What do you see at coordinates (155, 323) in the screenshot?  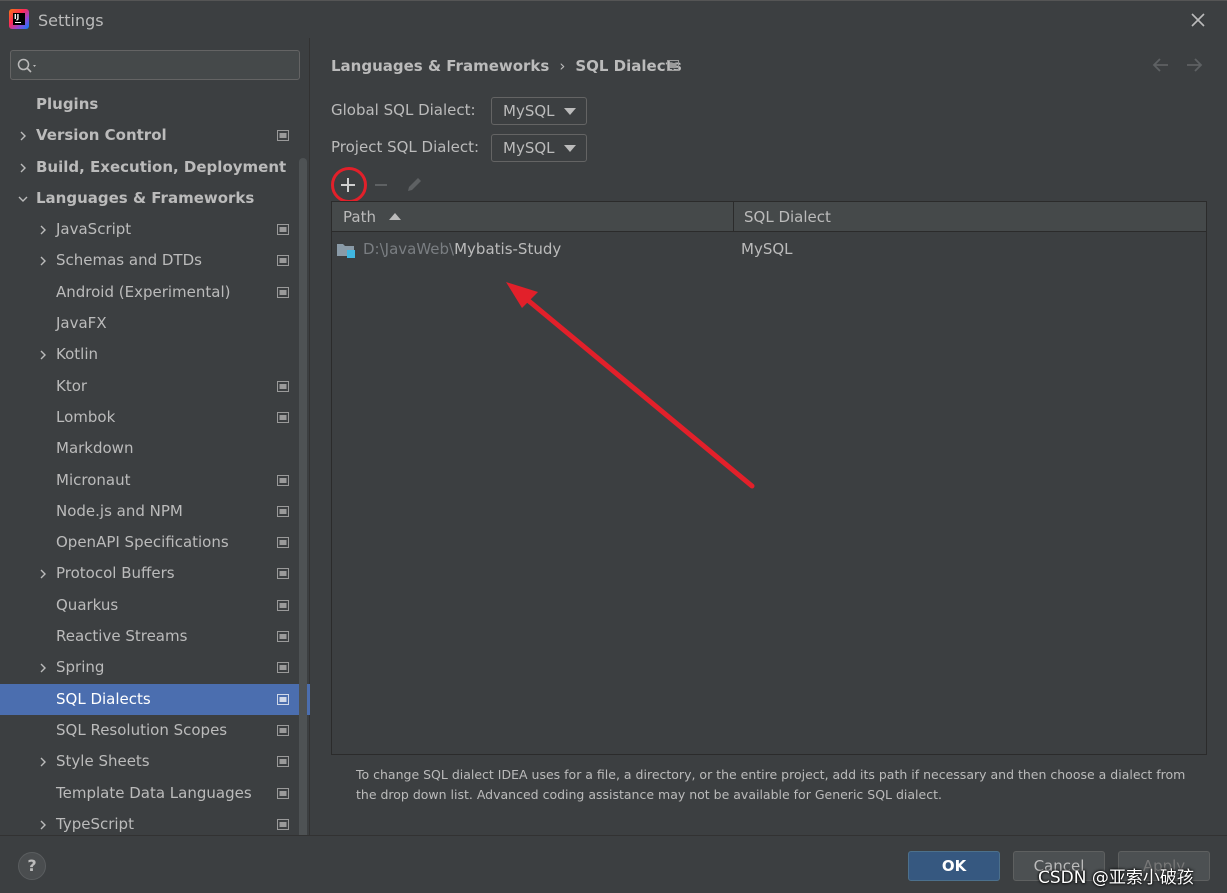 I see `sidebar-item-javafx: JavaFX` at bounding box center [155, 323].